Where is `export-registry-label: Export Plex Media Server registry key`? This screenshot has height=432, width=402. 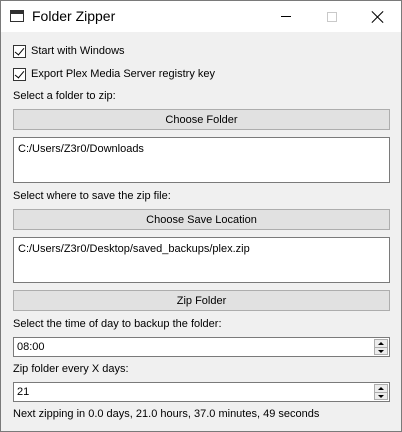 export-registry-label: Export Plex Media Server registry key is located at coordinates (123, 74).